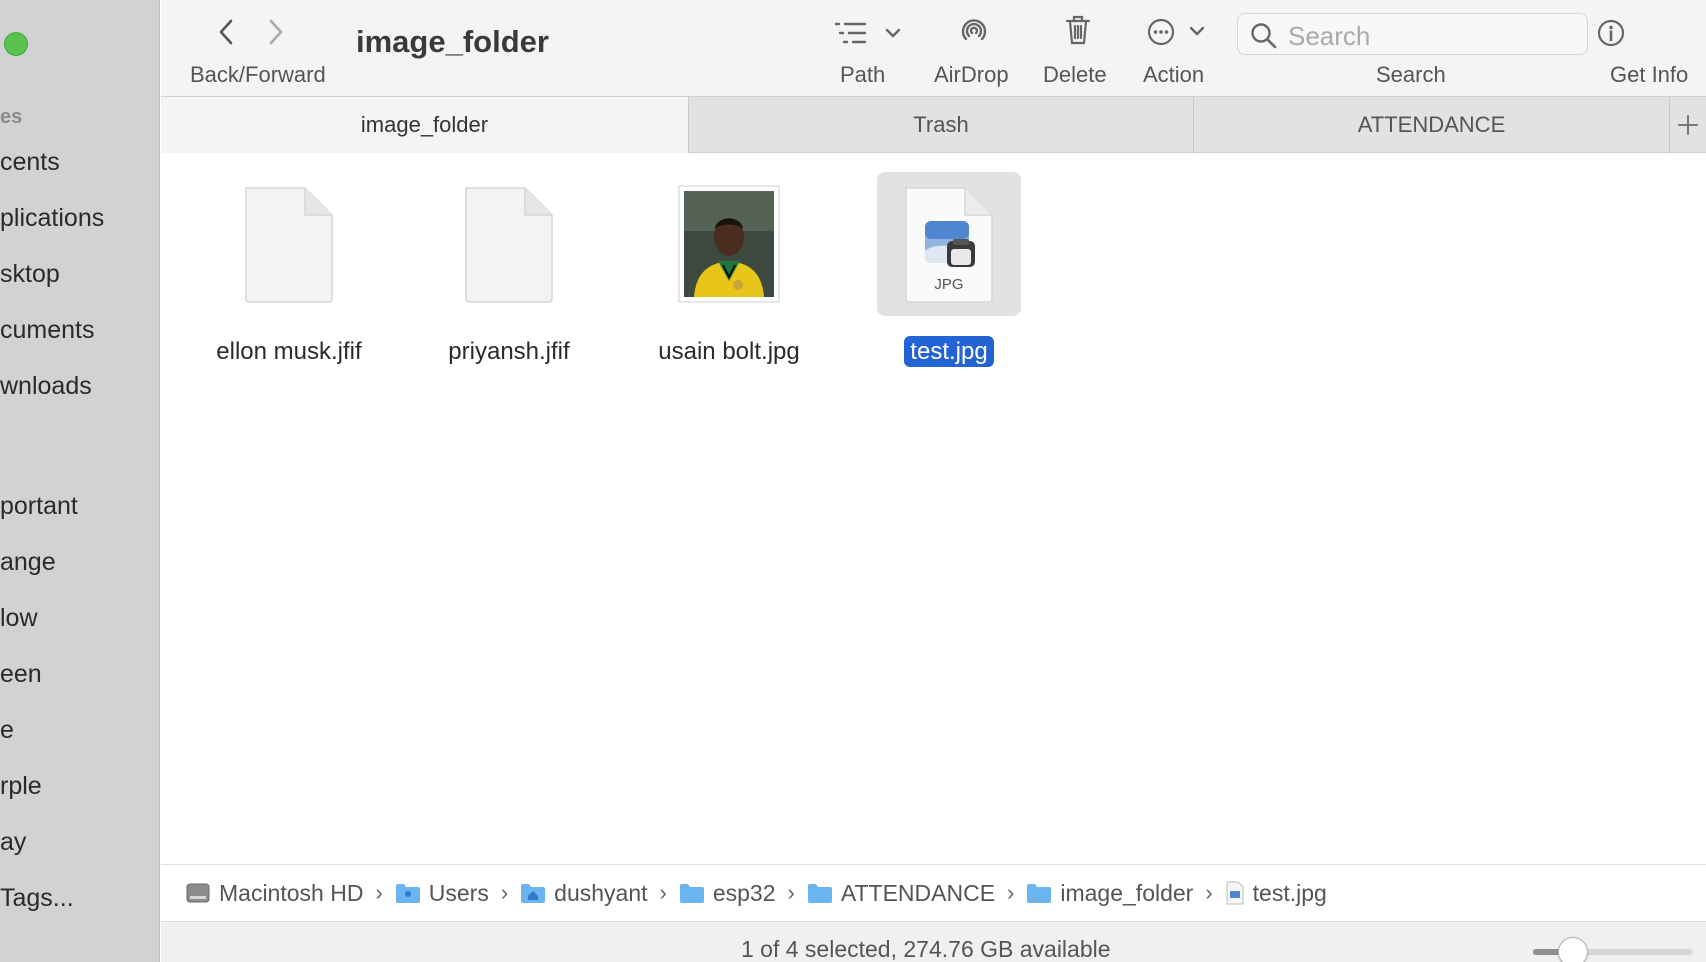 Image resolution: width=1706 pixels, height=962 pixels. What do you see at coordinates (13, 842) in the screenshot?
I see `sidebar-tag-gray: ay` at bounding box center [13, 842].